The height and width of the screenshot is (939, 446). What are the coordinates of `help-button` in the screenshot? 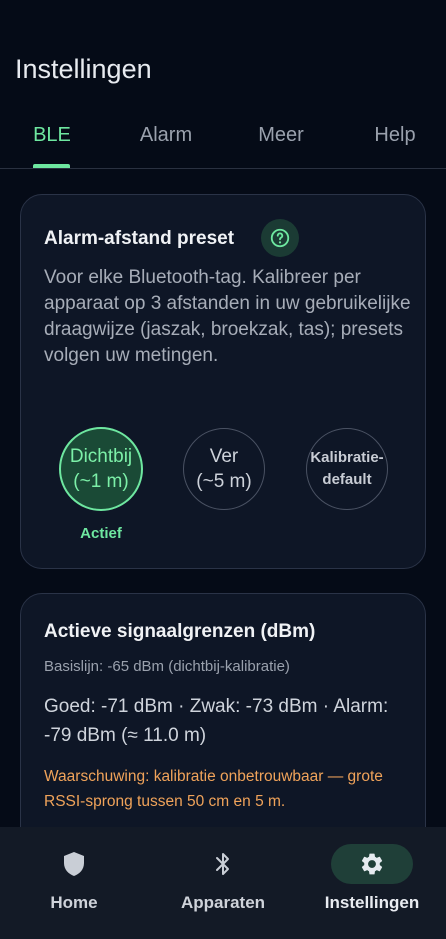 It's located at (280, 238).